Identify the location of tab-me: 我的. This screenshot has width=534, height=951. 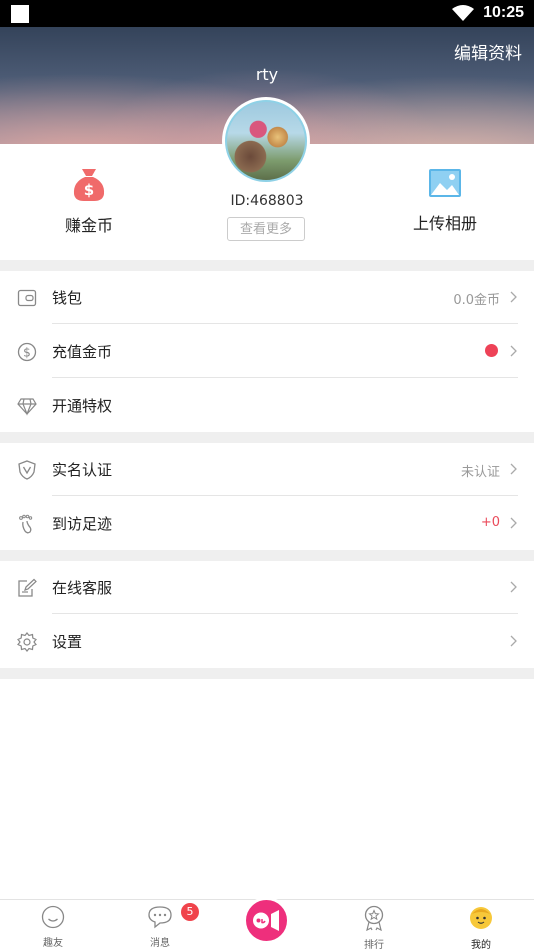
(481, 928).